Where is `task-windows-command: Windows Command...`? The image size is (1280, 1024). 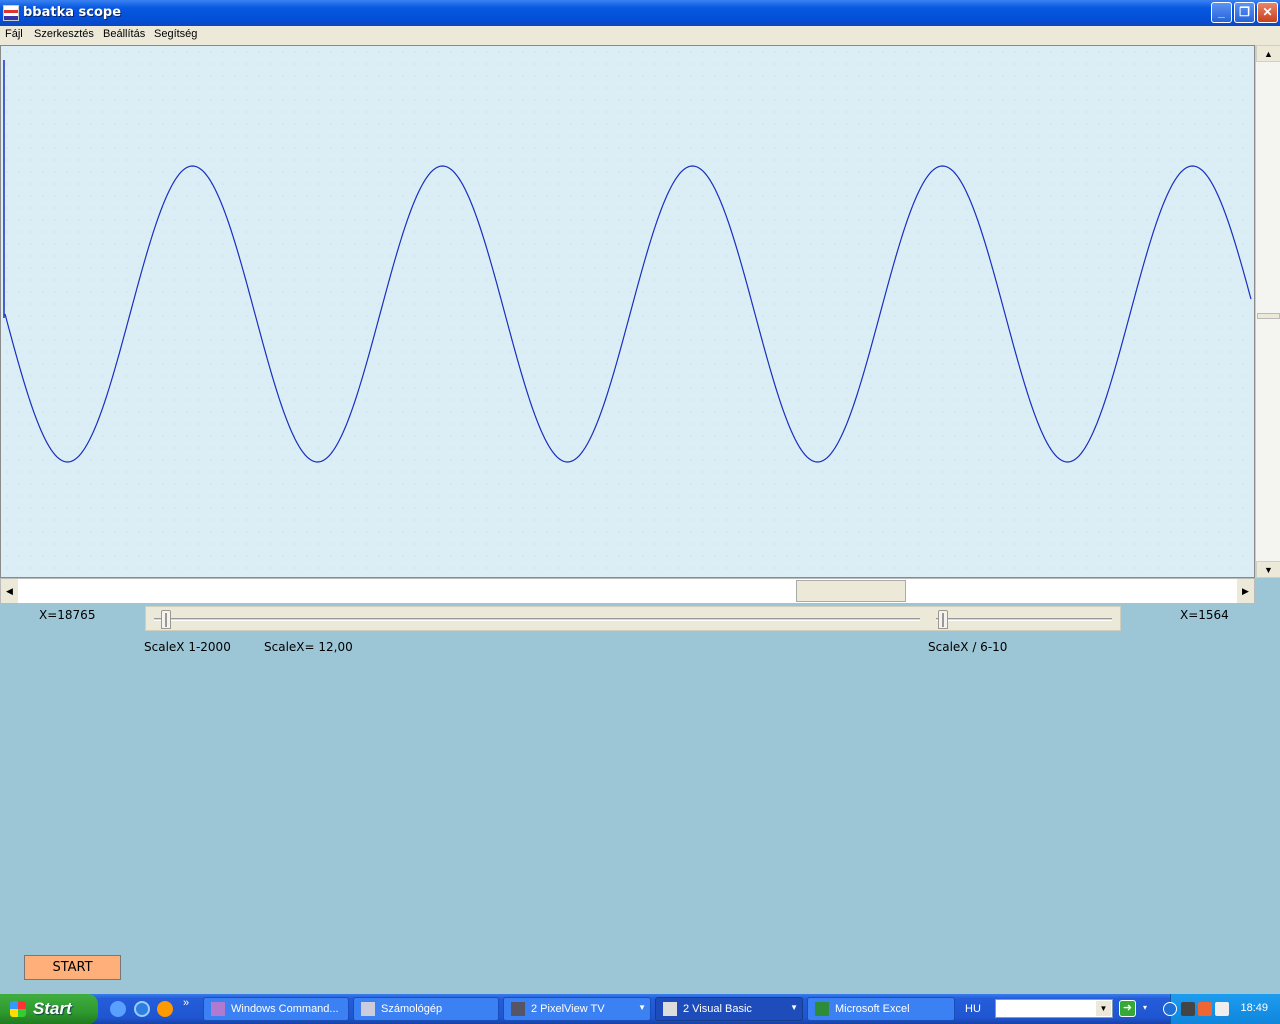
task-windows-command: Windows Command... is located at coordinates (276, 1009).